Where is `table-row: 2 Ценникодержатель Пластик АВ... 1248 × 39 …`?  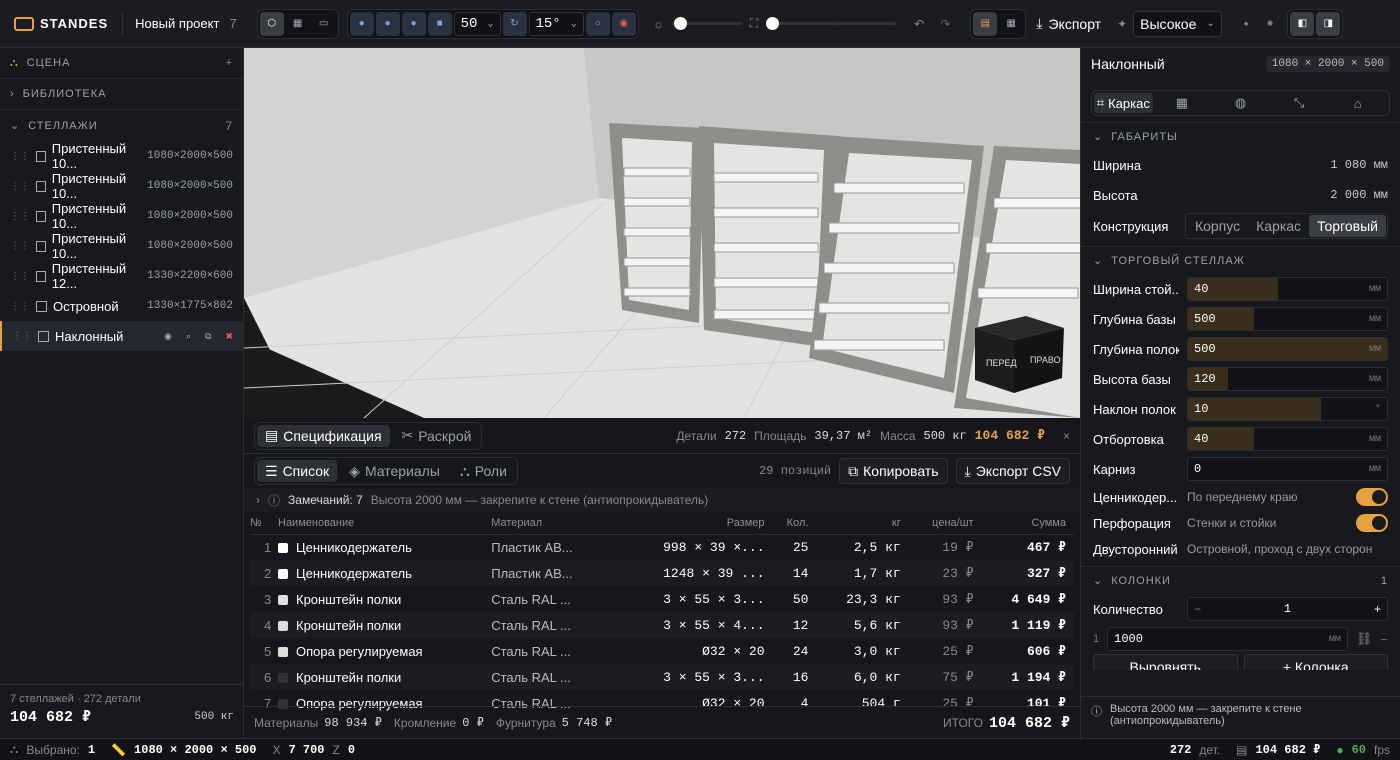
table-row: 2 Ценникодержатель Пластик АВ... 1248 × 39 … is located at coordinates (662, 573).